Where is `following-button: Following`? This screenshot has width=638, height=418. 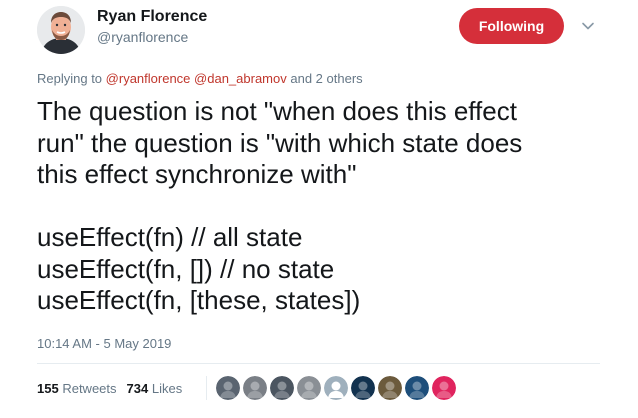
following-button: Following is located at coordinates (511, 26).